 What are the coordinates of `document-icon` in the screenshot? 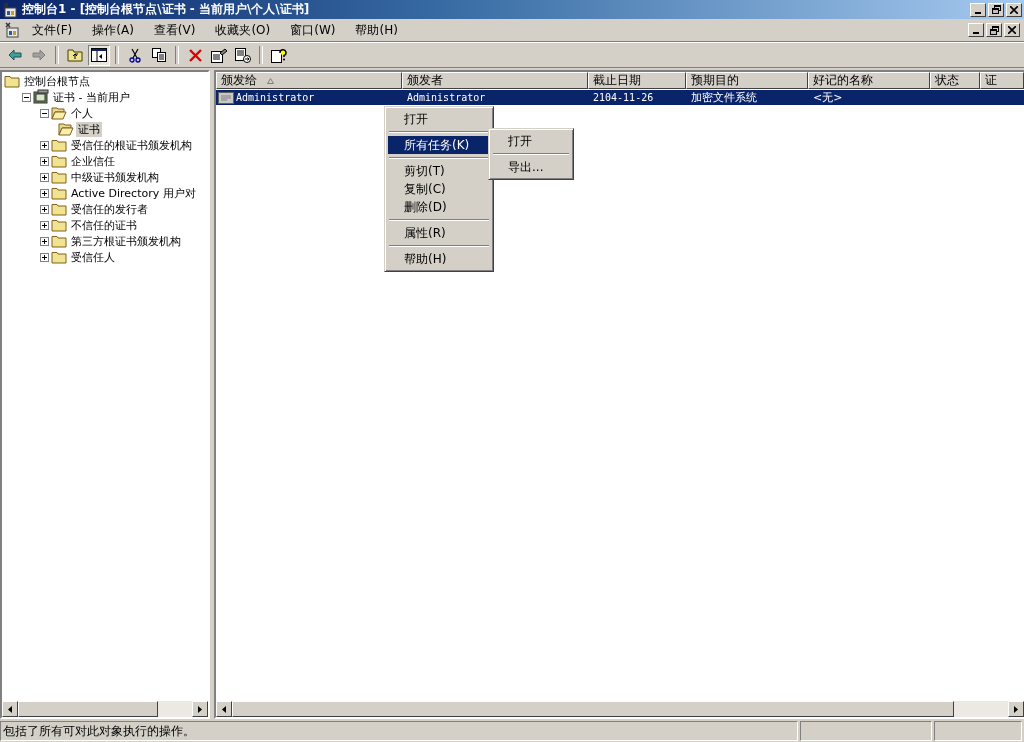 It's located at (12, 30).